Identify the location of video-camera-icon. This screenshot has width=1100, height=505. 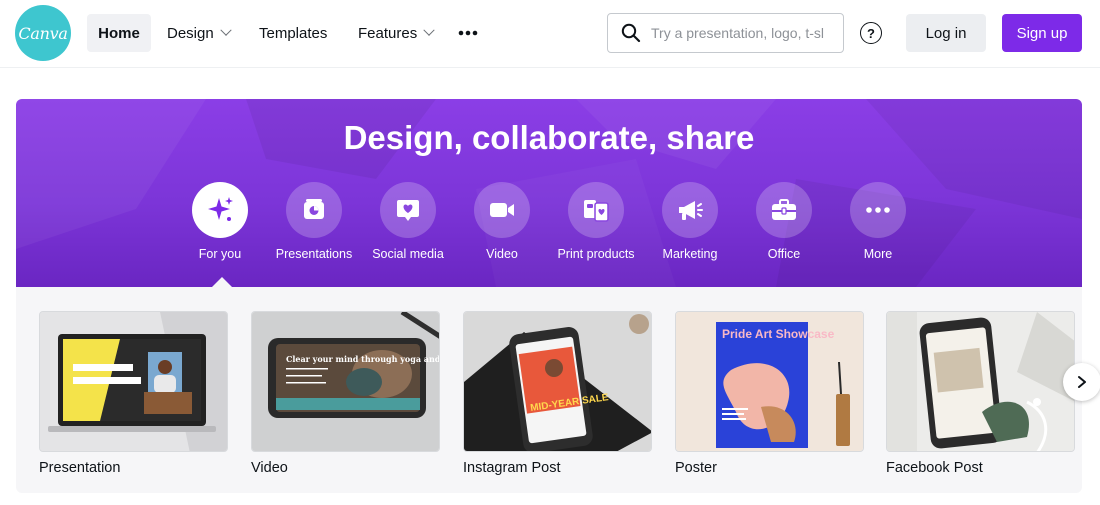
(502, 210).